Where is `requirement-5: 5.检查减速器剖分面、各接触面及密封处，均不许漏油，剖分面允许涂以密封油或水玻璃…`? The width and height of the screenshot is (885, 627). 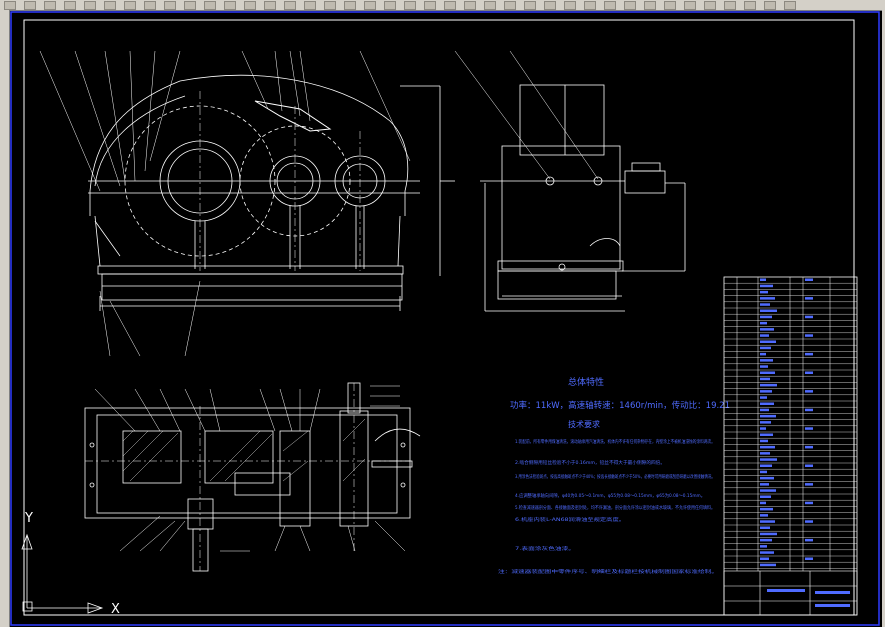
requirement-5: 5.检查减速器剖分面、各接触面及密封处，均不许漏油，剖分面允许涂以密封油或水玻璃… is located at coordinates (615, 507).